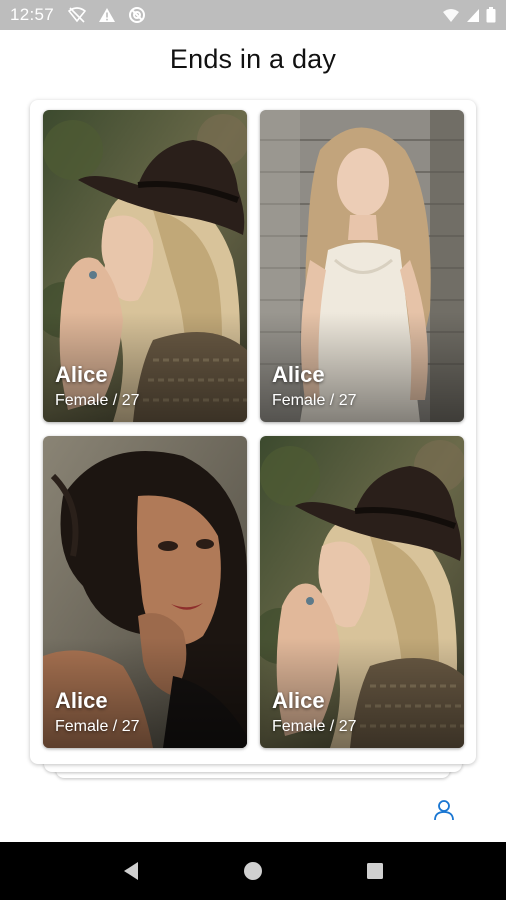 The width and height of the screenshot is (506, 900). What do you see at coordinates (451, 15) in the screenshot?
I see `wifi-icon` at bounding box center [451, 15].